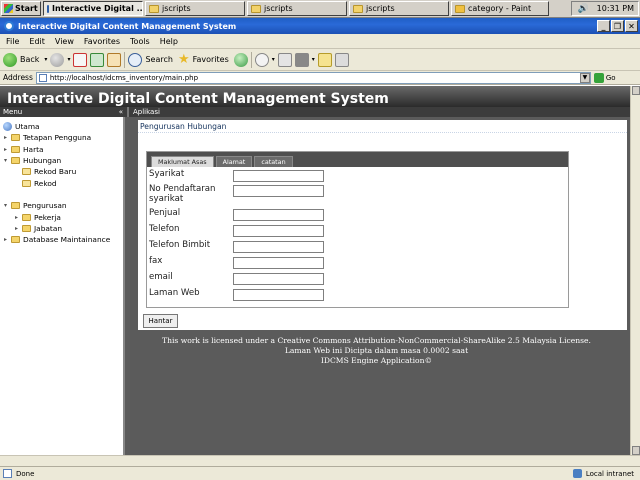  What do you see at coordinates (617, 26) in the screenshot?
I see `maximize-button: ❐` at bounding box center [617, 26].